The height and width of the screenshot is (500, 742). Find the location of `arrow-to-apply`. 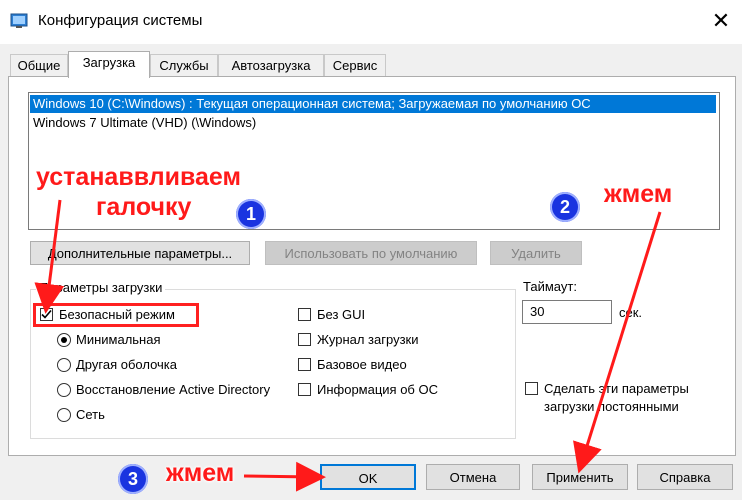

arrow-to-apply is located at coordinates (617, 342).